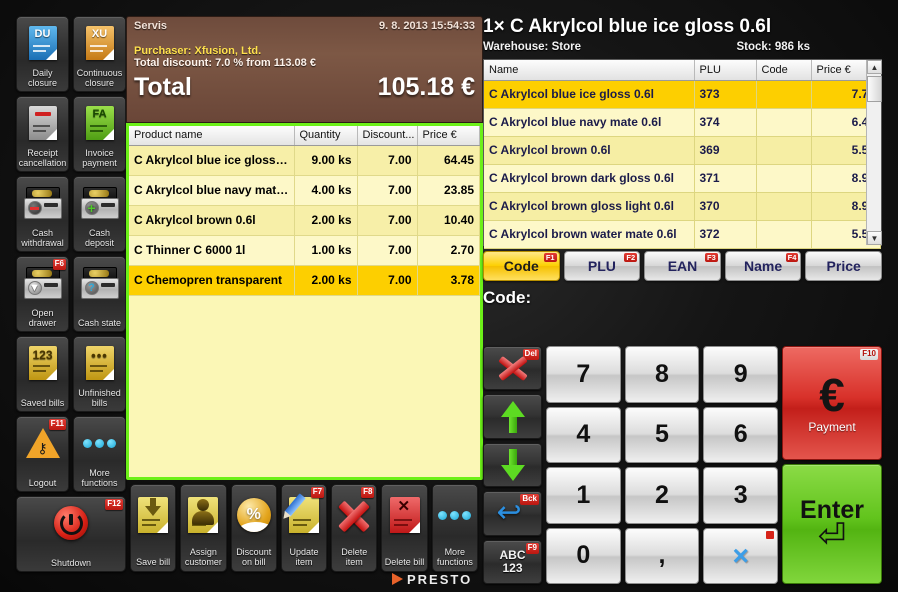 The image size is (898, 592). What do you see at coordinates (662, 555) in the screenshot?
I see `key-comma: ,` at bounding box center [662, 555].